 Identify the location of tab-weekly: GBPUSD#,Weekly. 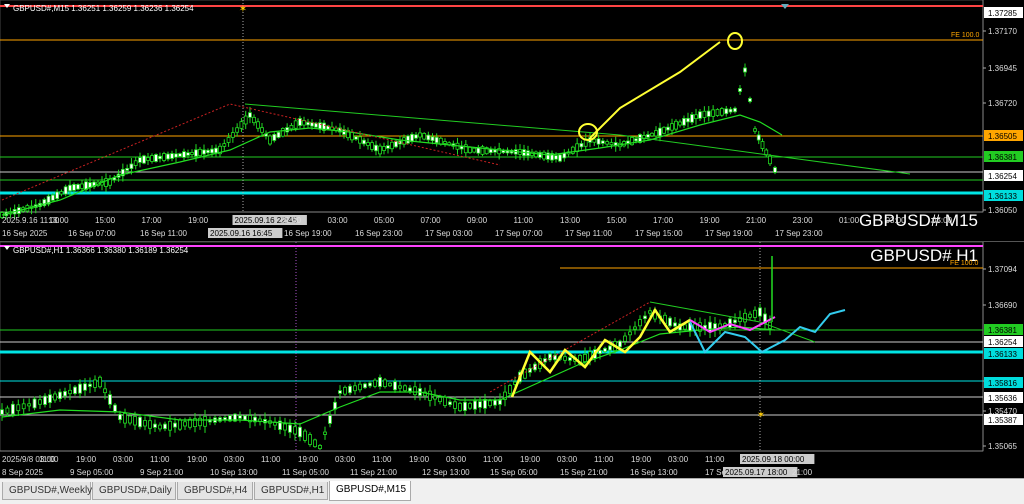
(47, 491).